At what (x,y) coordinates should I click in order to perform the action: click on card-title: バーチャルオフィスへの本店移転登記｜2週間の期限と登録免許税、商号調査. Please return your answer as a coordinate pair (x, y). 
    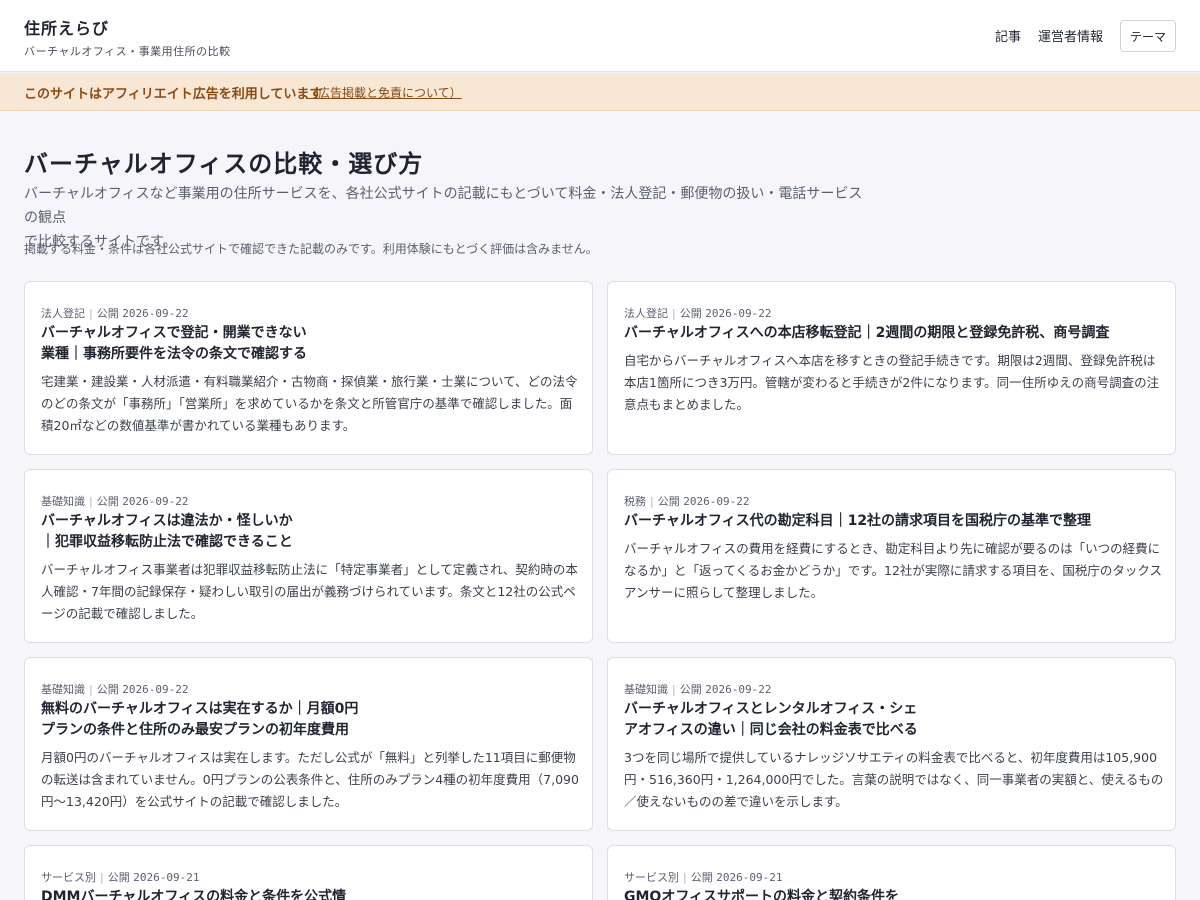
    Looking at the image, I should click on (894, 333).